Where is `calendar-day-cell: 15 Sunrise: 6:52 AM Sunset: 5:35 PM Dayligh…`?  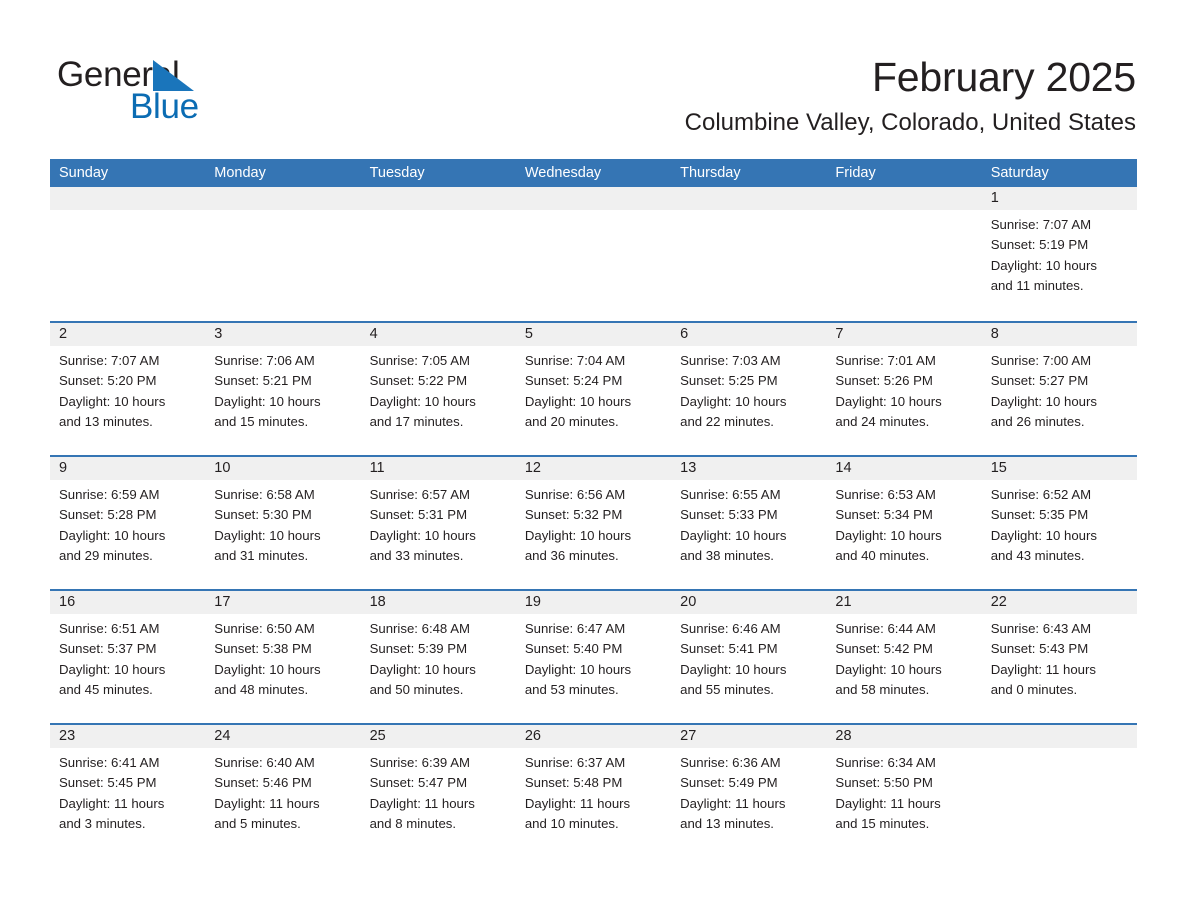 calendar-day-cell: 15 Sunrise: 6:52 AM Sunset: 5:35 PM Dayligh… is located at coordinates (1059, 523).